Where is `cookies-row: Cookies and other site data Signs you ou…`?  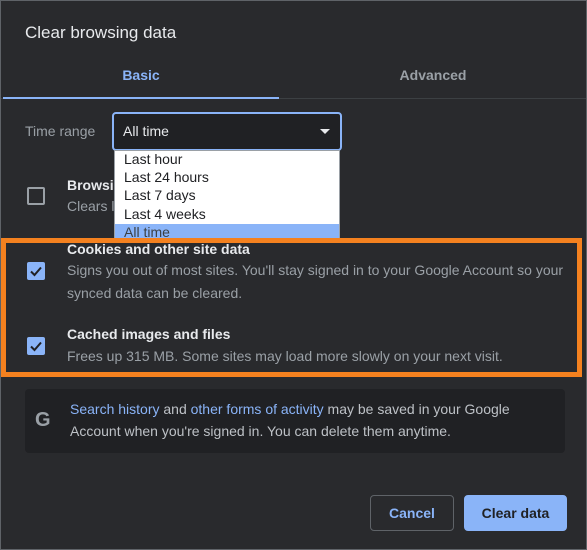 cookies-row: Cookies and other site data Signs you ou… is located at coordinates (295, 274).